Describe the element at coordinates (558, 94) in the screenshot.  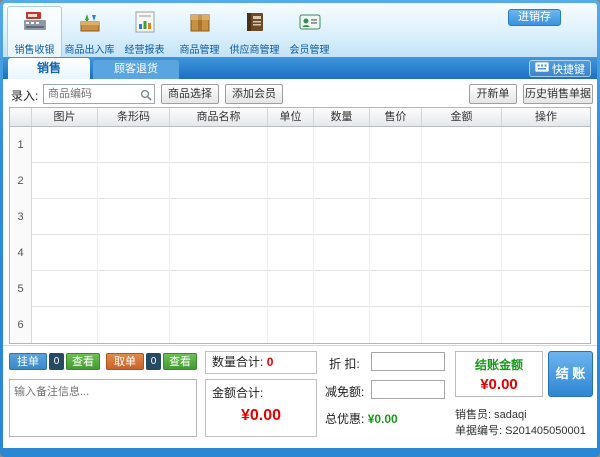
I see `history-sales-button: 历史销售单据` at that location.